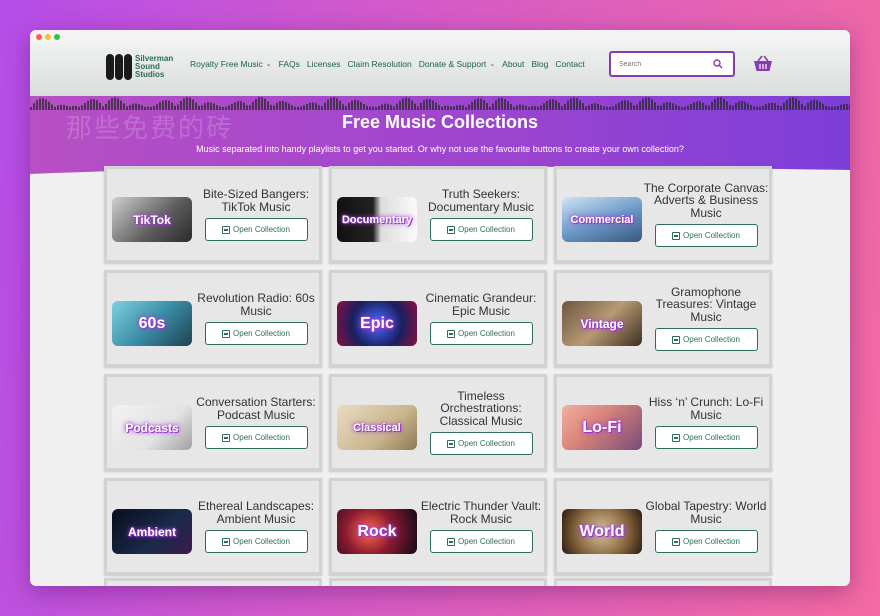  I want to click on site-logo: Silverman Sound Studios, so click(142, 67).